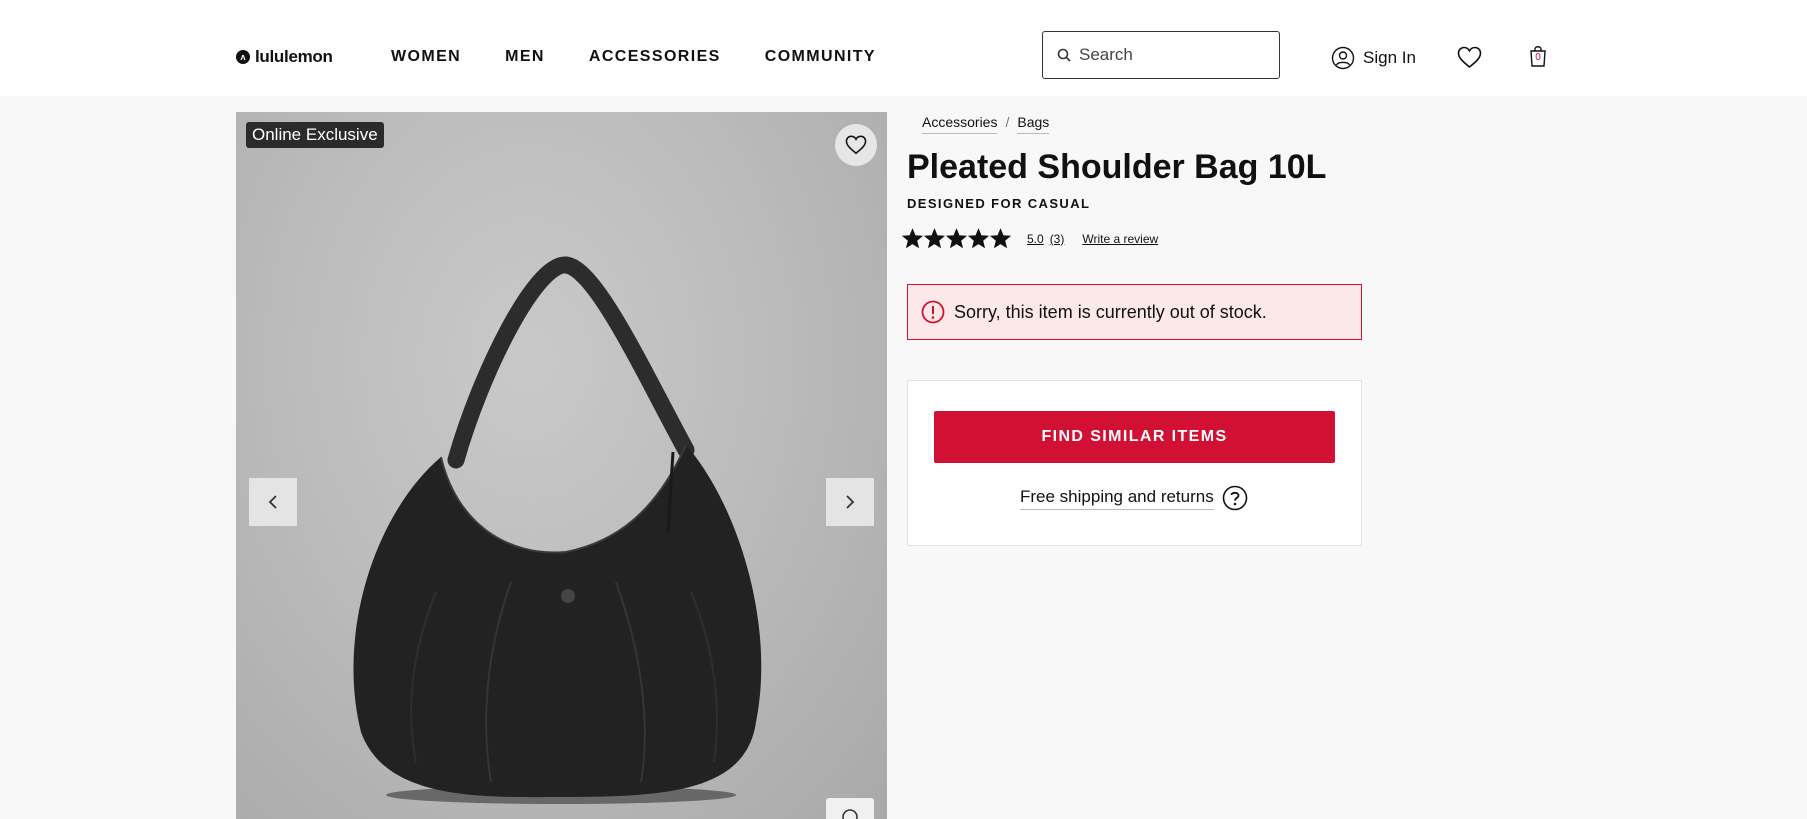 This screenshot has width=1807, height=819. Describe the element at coordinates (1120, 239) in the screenshot. I see `write-review-link: Write a review` at that location.